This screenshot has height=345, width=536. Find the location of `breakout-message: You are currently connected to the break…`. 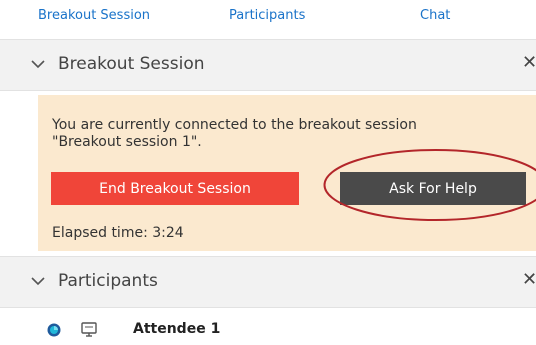

breakout-message: You are currently connected to the break… is located at coordinates (286, 134).